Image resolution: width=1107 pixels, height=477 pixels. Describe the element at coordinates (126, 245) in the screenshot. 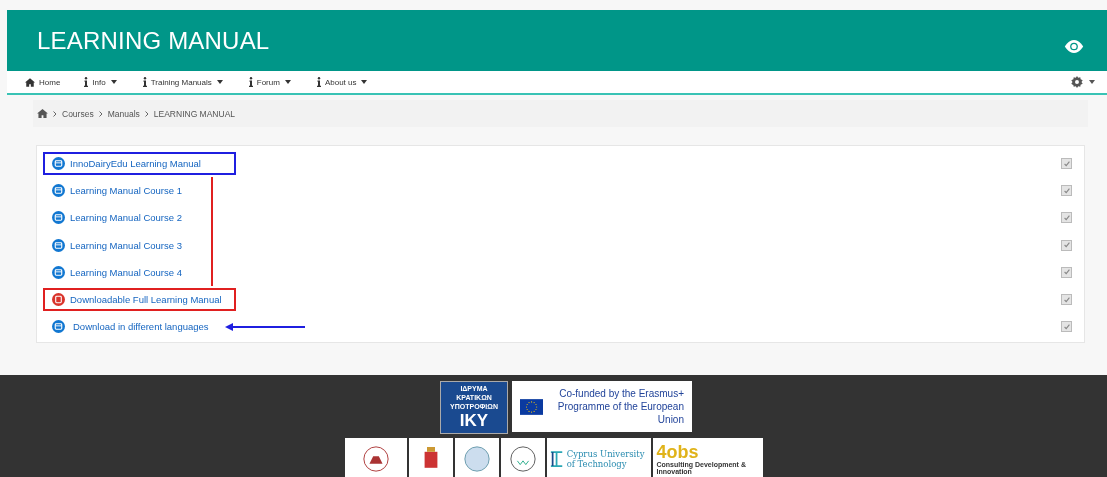

I see `activity-link: Learning Manual Course 3` at that location.